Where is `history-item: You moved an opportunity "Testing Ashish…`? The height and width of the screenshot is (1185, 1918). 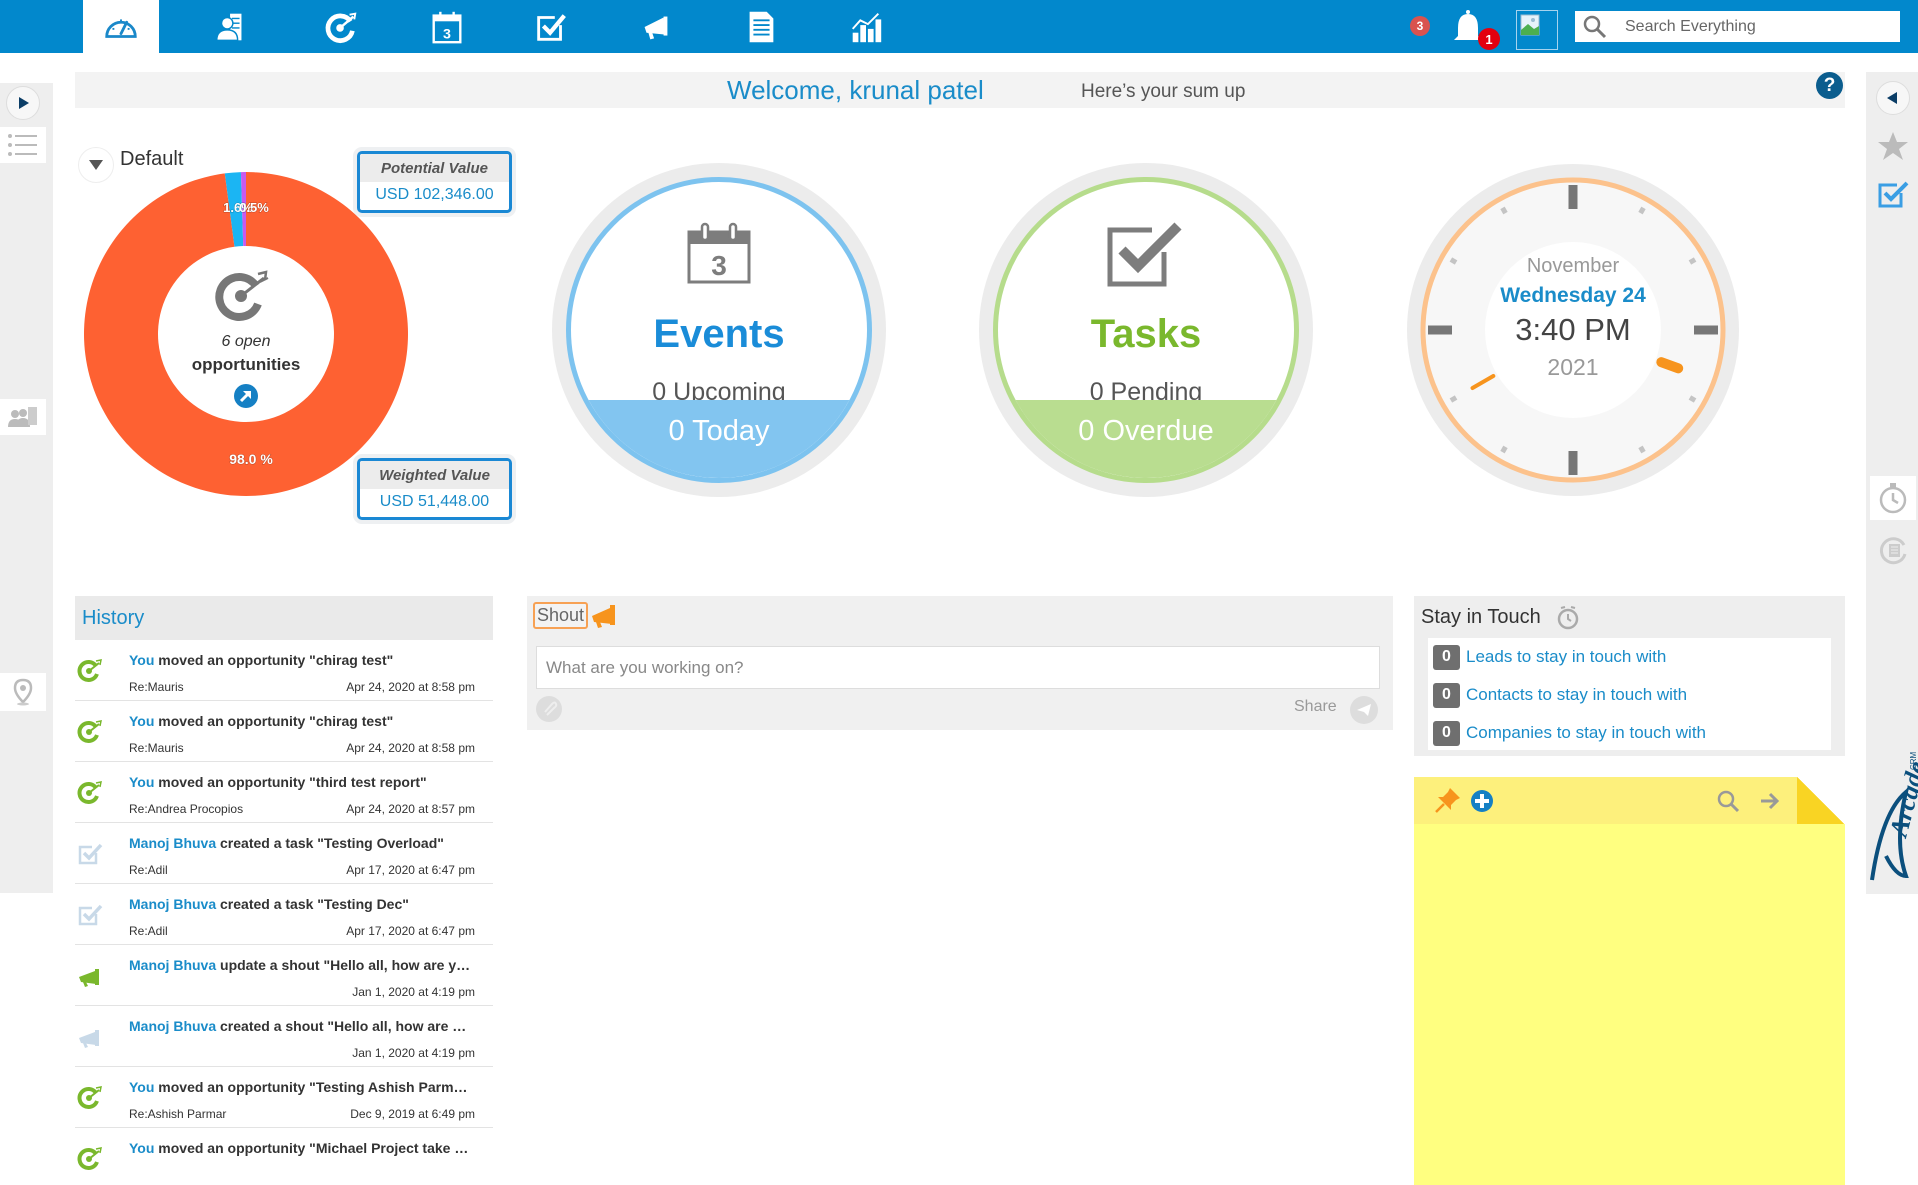 history-item: You moved an opportunity "Testing Ashish… is located at coordinates (284, 1097).